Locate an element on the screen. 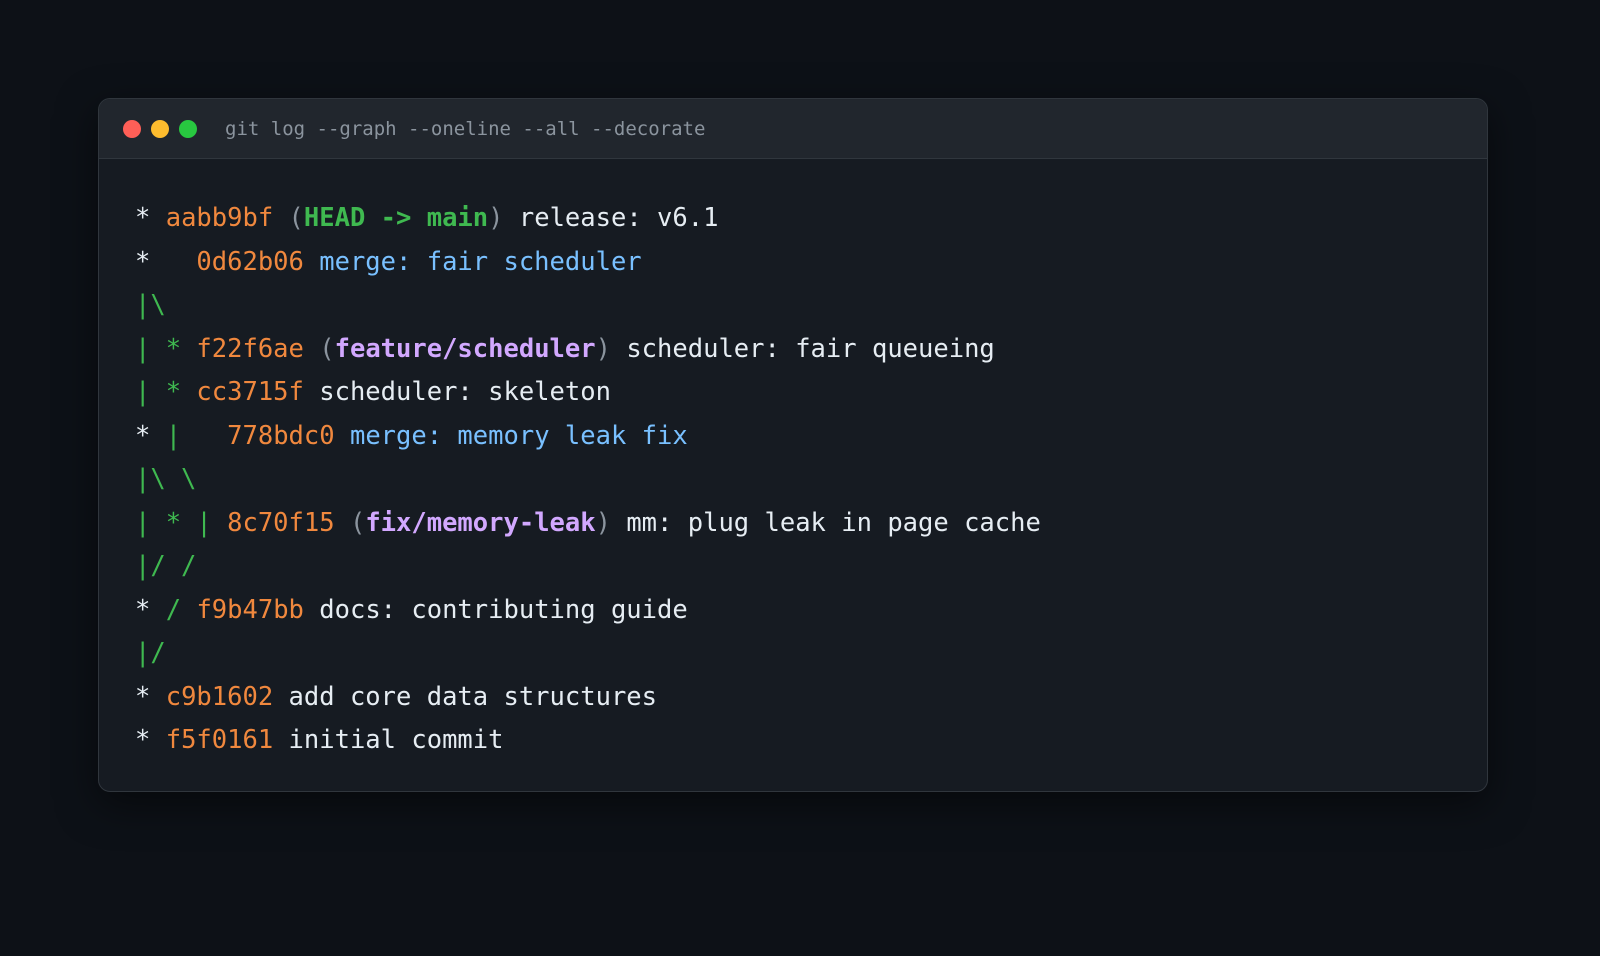 The height and width of the screenshot is (956, 1600). log-line: * | 778bdc0 merge: memory leak fix is located at coordinates (588, 437).